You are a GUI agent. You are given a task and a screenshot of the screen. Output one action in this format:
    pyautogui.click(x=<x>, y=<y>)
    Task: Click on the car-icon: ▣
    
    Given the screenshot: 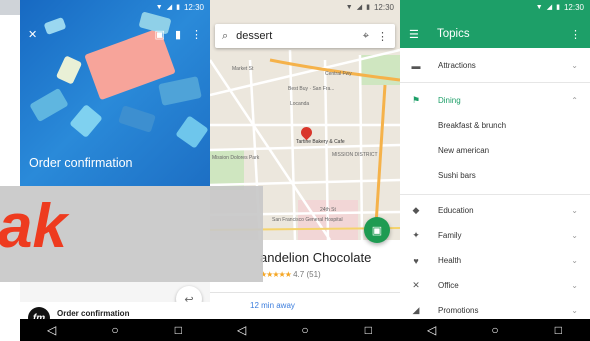 What is the action you would take?
    pyautogui.click(x=377, y=230)
    